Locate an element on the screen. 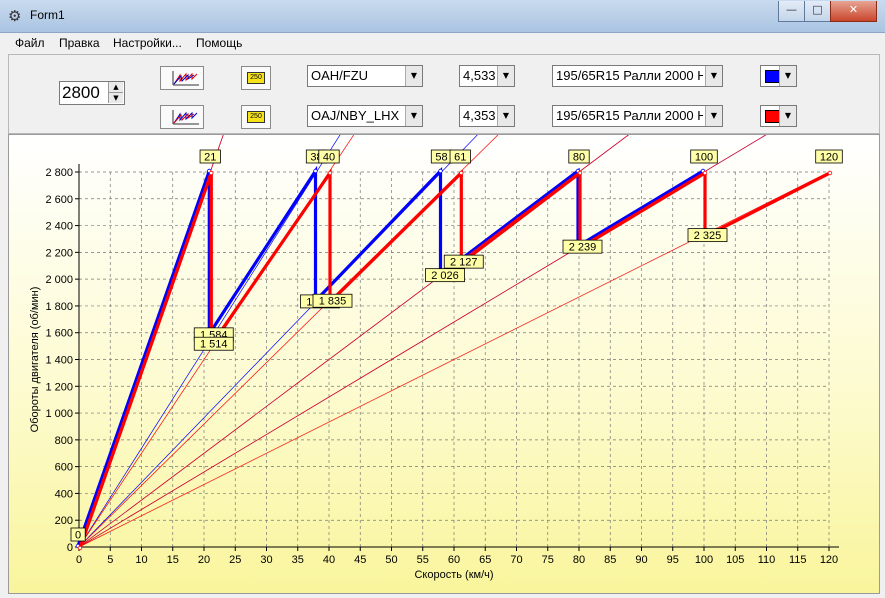 The image size is (885, 598). final-drive-select-1: 4,533 ▼ is located at coordinates (487, 76).